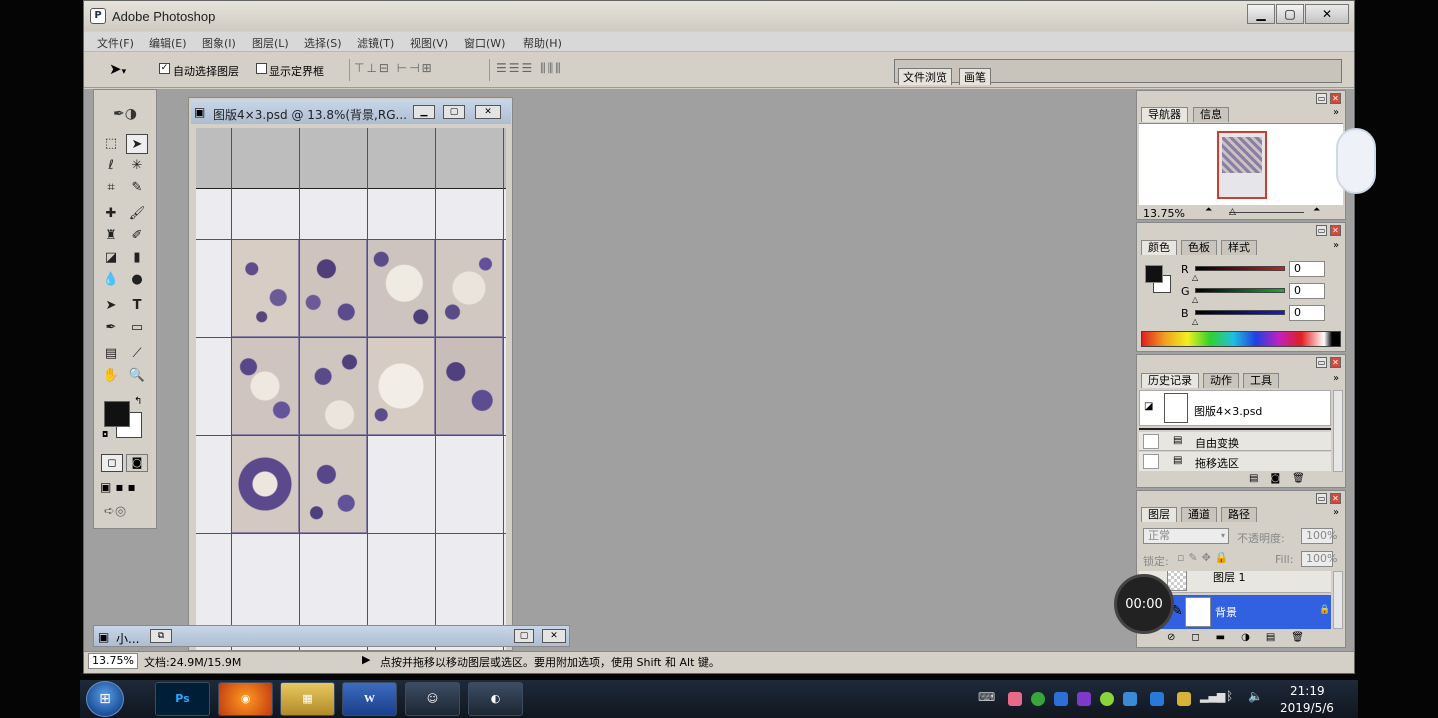  I want to click on zoom-slider-handle: △, so click(1232, 212).